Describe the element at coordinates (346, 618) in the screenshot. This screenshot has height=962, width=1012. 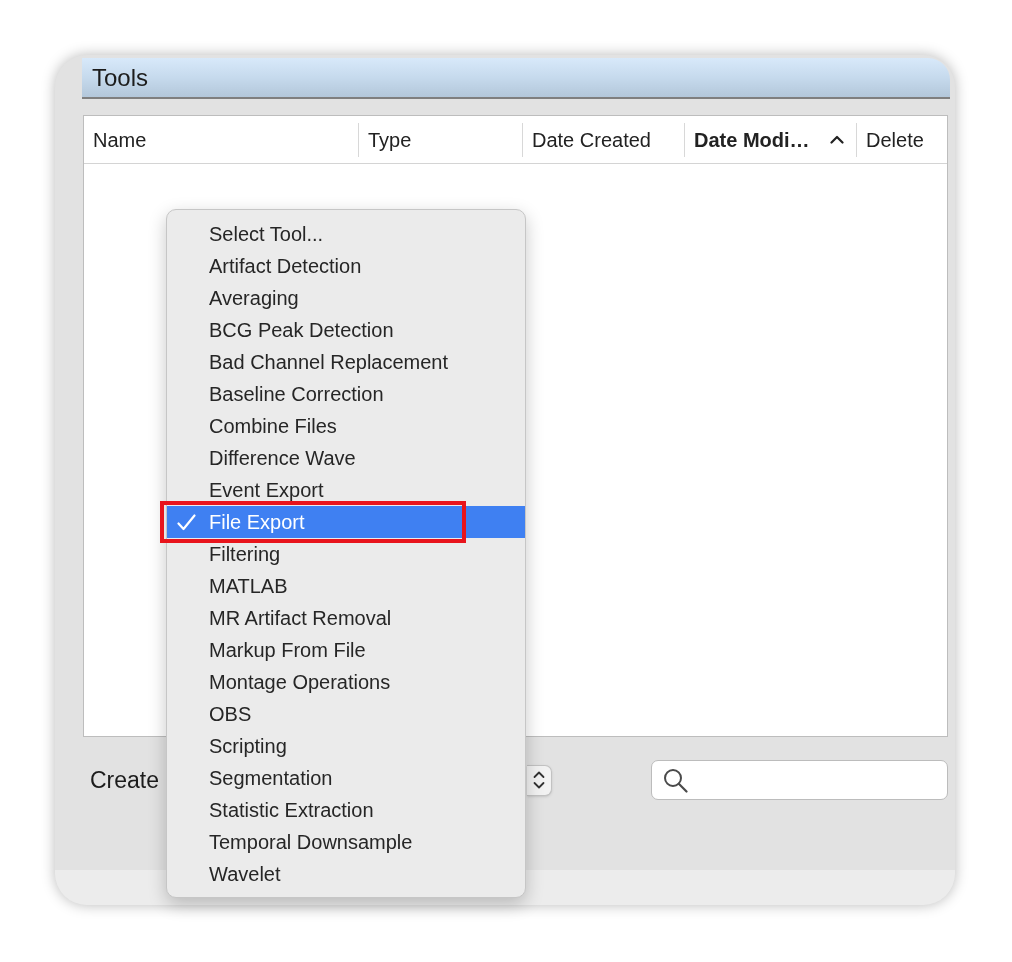
I see `menu-item: MR Artifact Removal` at that location.